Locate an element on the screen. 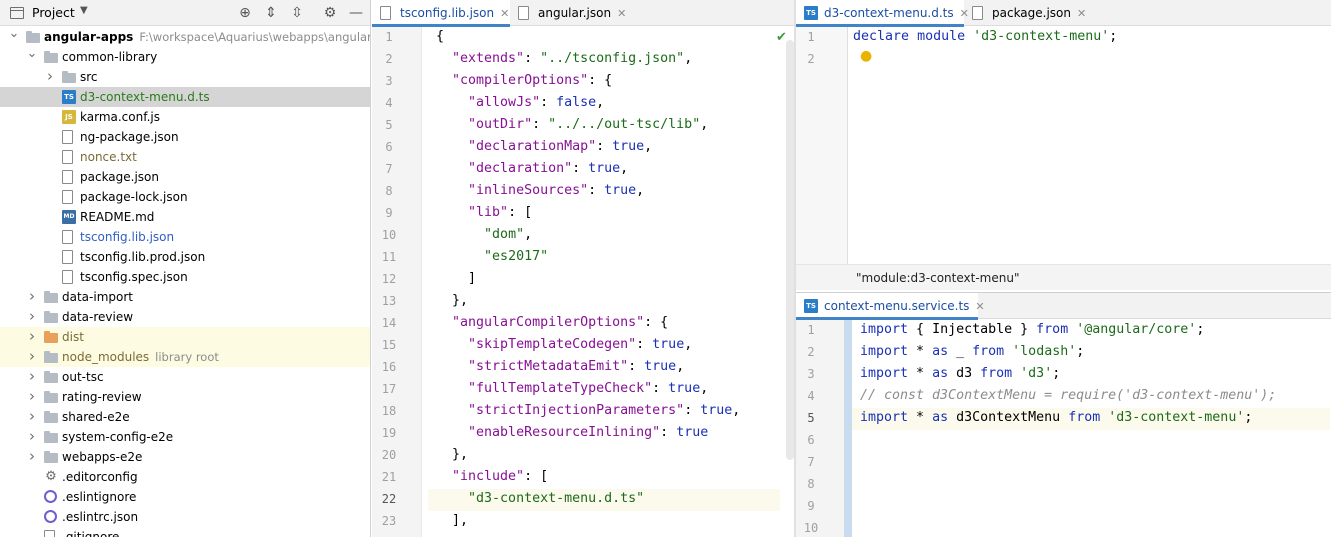 The height and width of the screenshot is (537, 1331). code-token: : is located at coordinates (692, 410).